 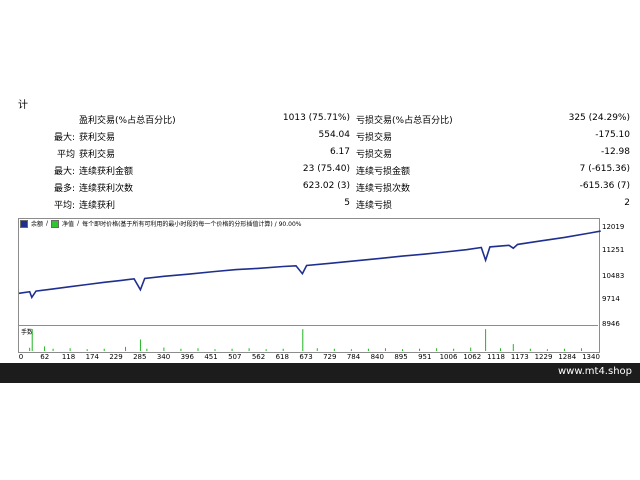 I want to click on stat-label: 连续获利, so click(x=97, y=206).